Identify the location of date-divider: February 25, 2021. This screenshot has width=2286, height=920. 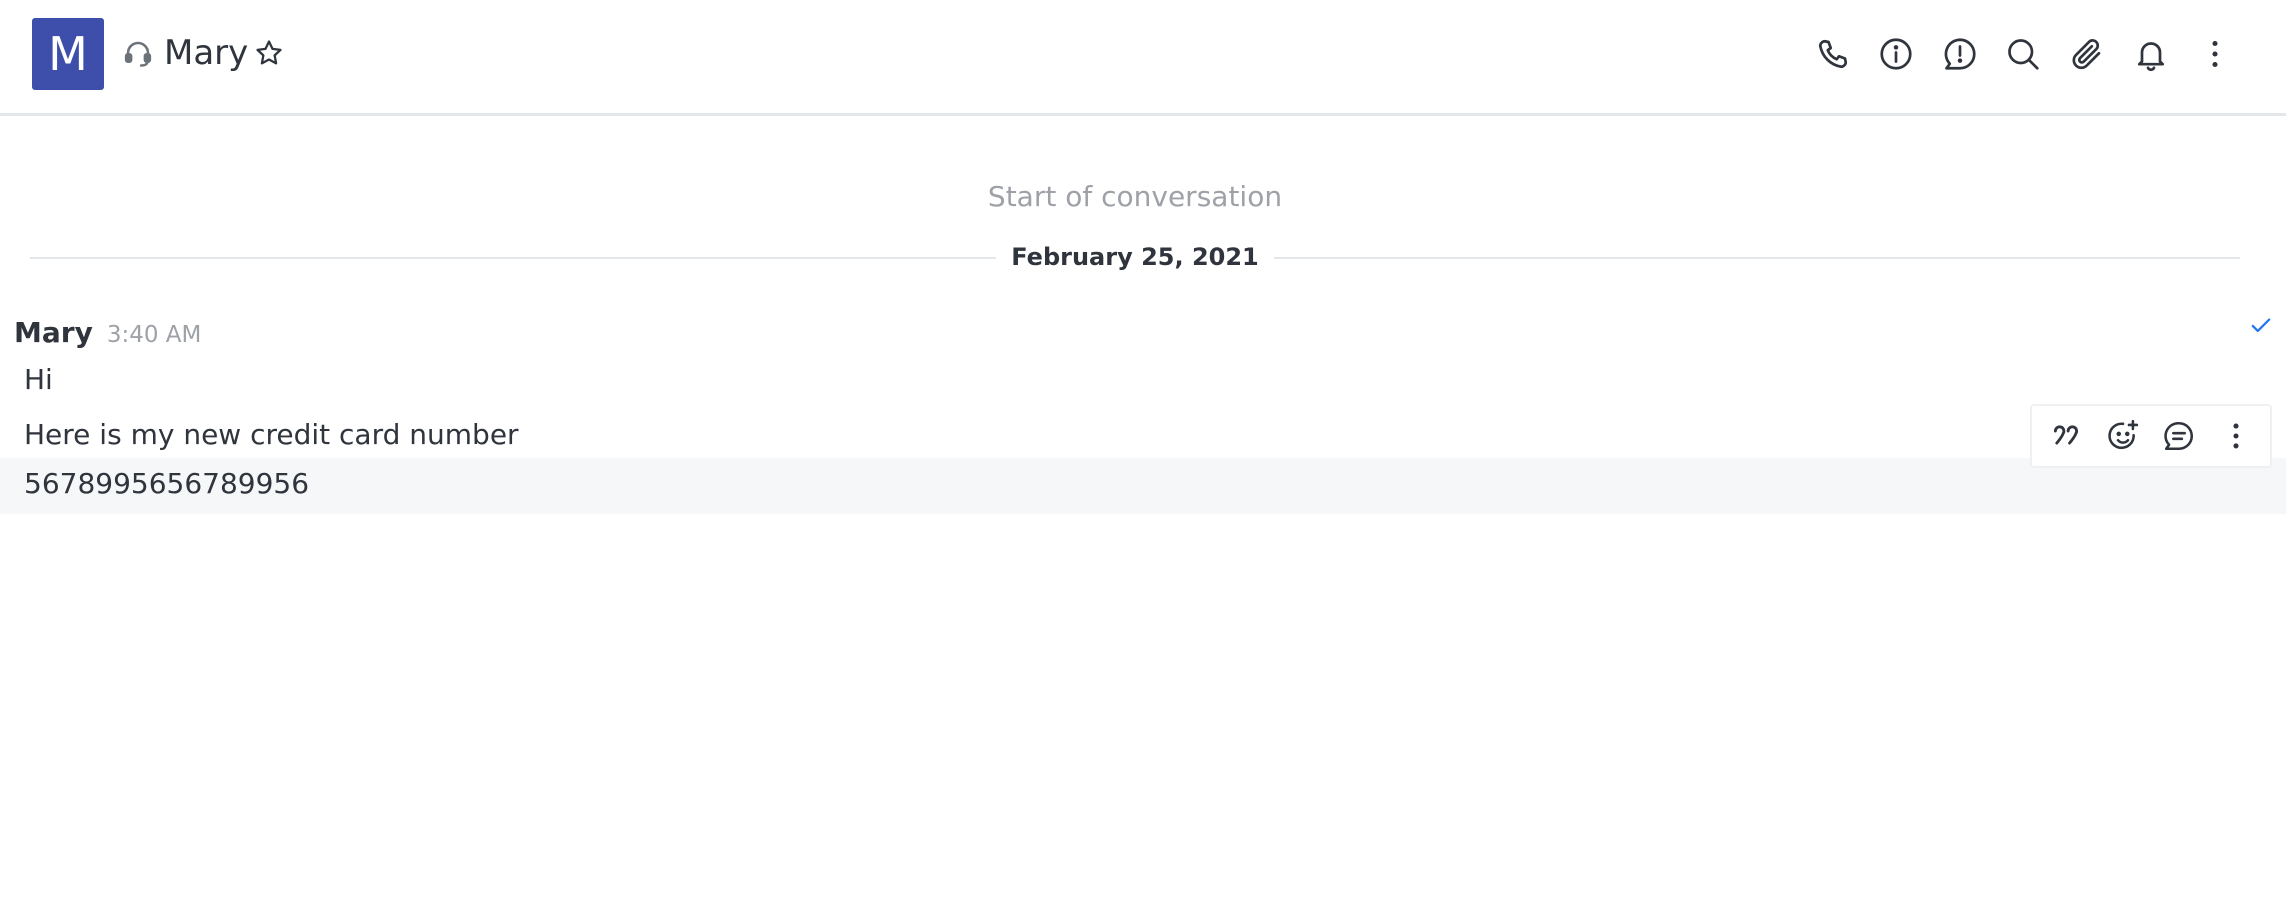
(1135, 255).